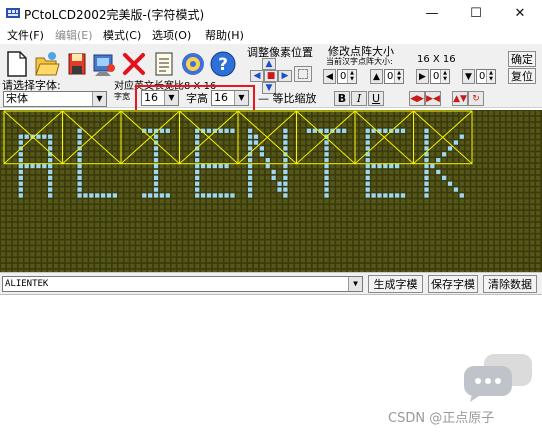 The height and width of the screenshot is (434, 542). I want to click on italic-button: I, so click(359, 98).